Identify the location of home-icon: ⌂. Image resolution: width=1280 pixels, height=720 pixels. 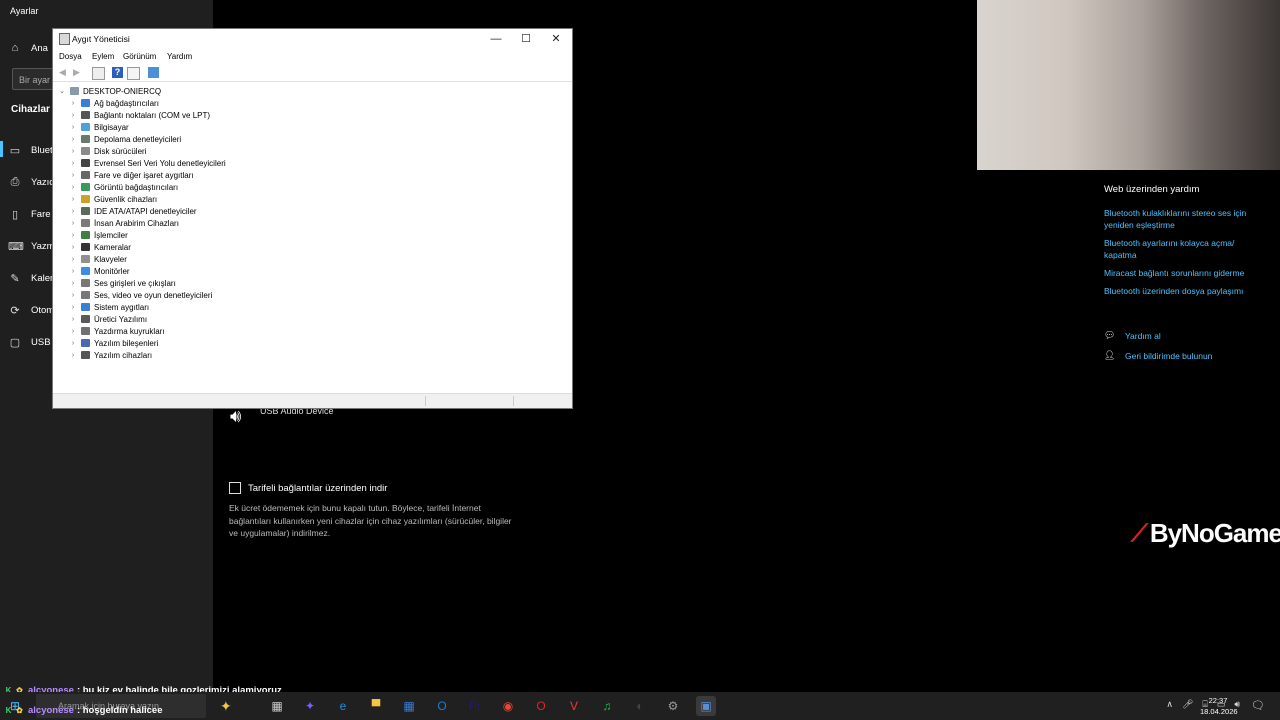
(15, 48).